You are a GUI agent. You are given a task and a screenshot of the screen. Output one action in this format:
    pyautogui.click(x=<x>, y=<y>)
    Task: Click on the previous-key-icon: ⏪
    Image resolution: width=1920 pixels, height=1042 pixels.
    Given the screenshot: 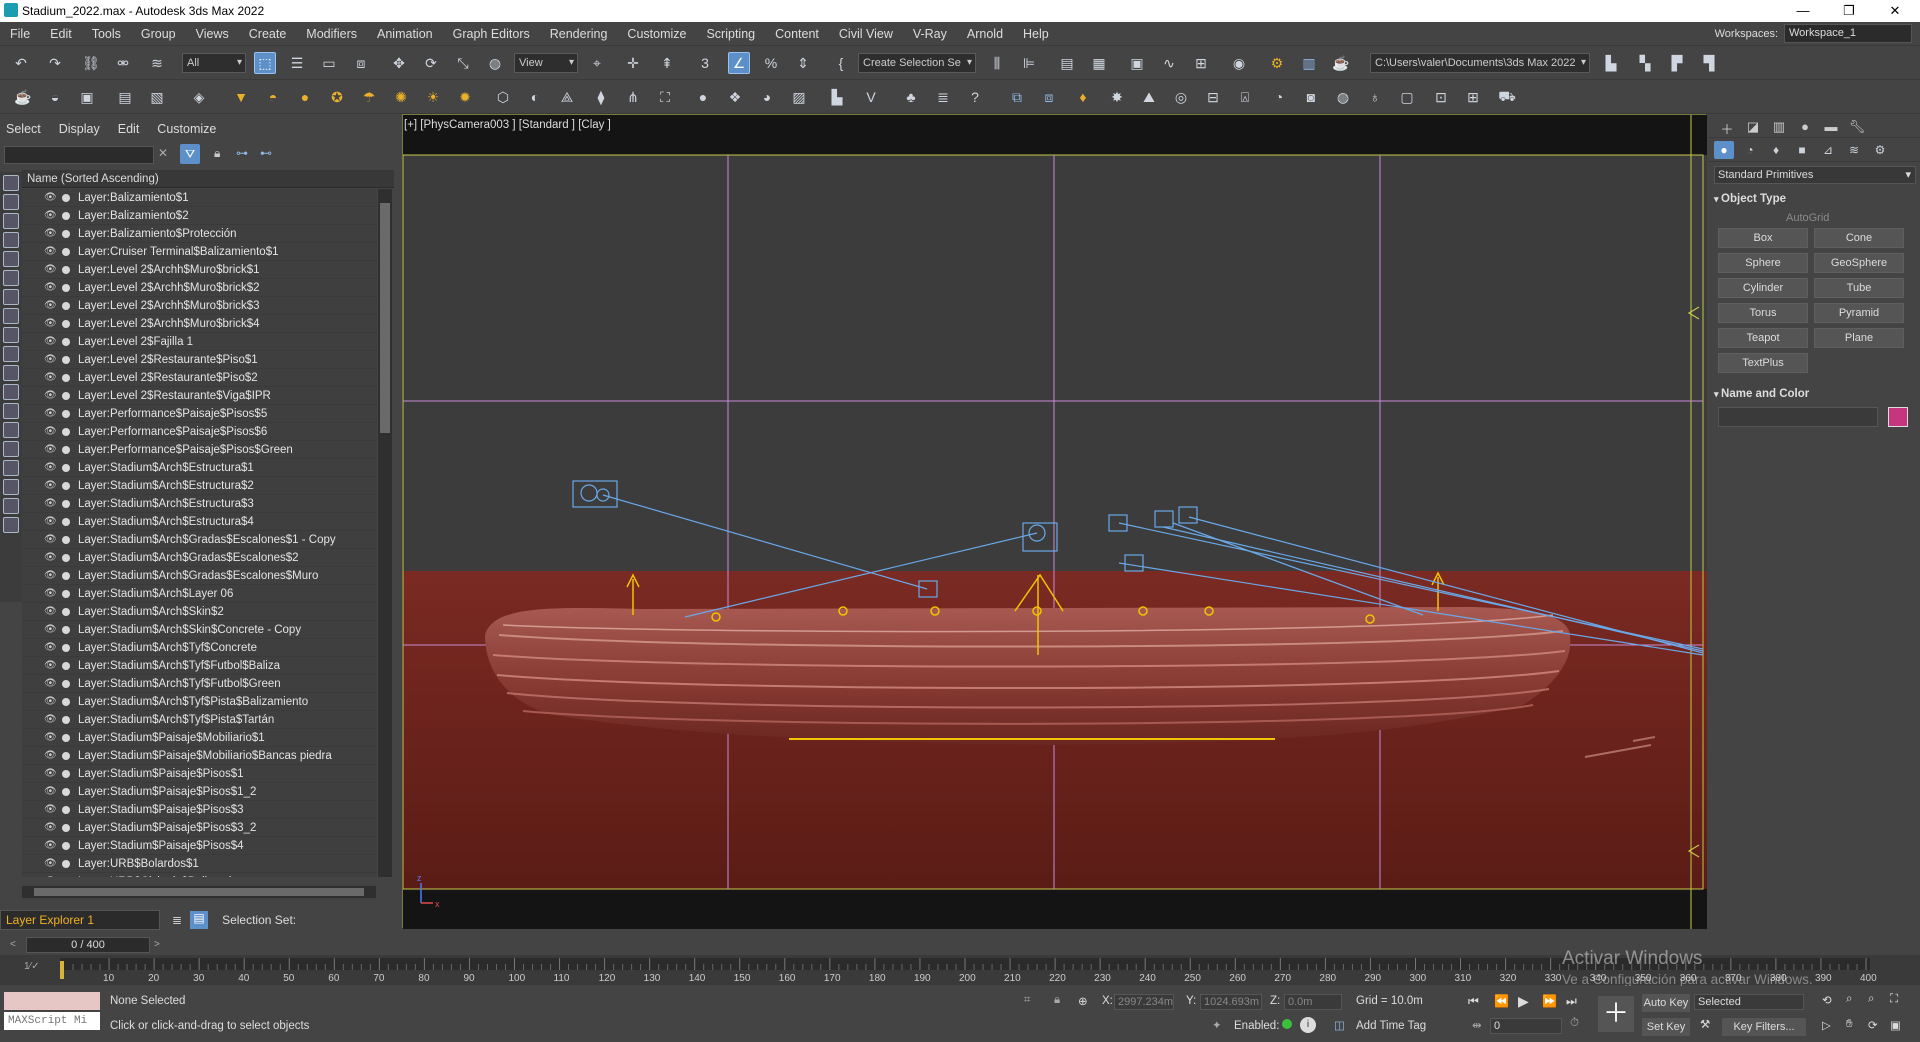 What is the action you would take?
    pyautogui.click(x=1501, y=1001)
    